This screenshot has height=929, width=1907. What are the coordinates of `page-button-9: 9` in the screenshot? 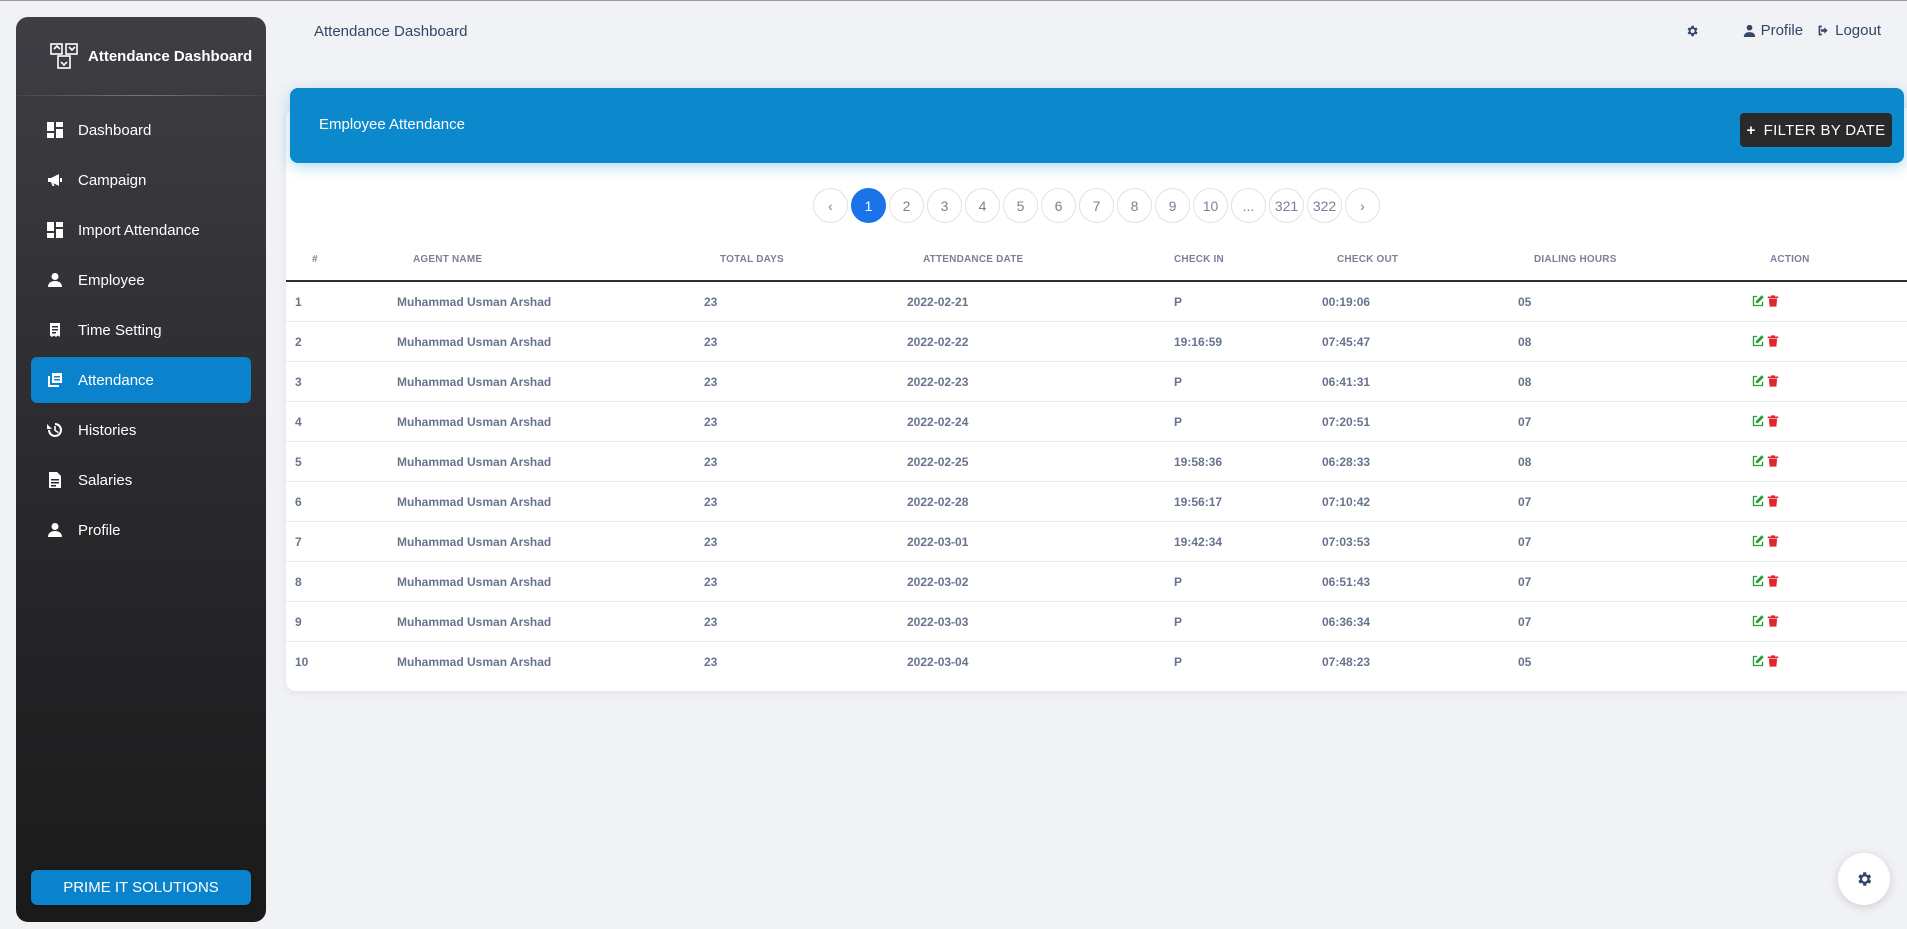 It's located at (1172, 205).